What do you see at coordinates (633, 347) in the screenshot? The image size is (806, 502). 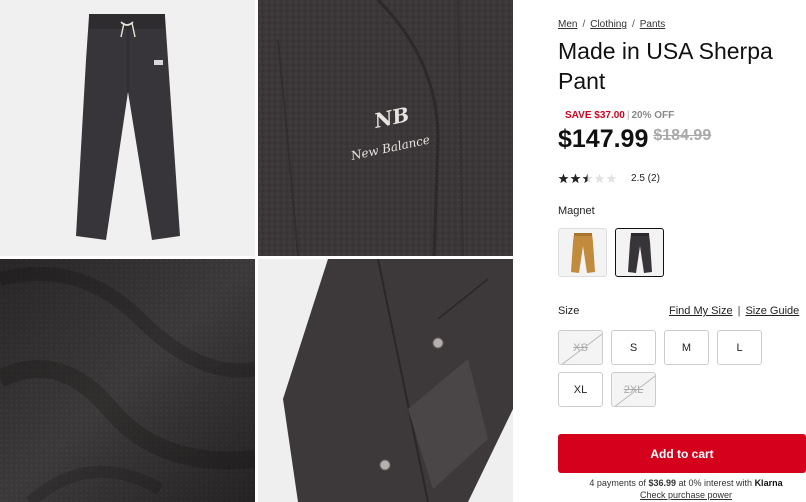 I see `size-option-s: S` at bounding box center [633, 347].